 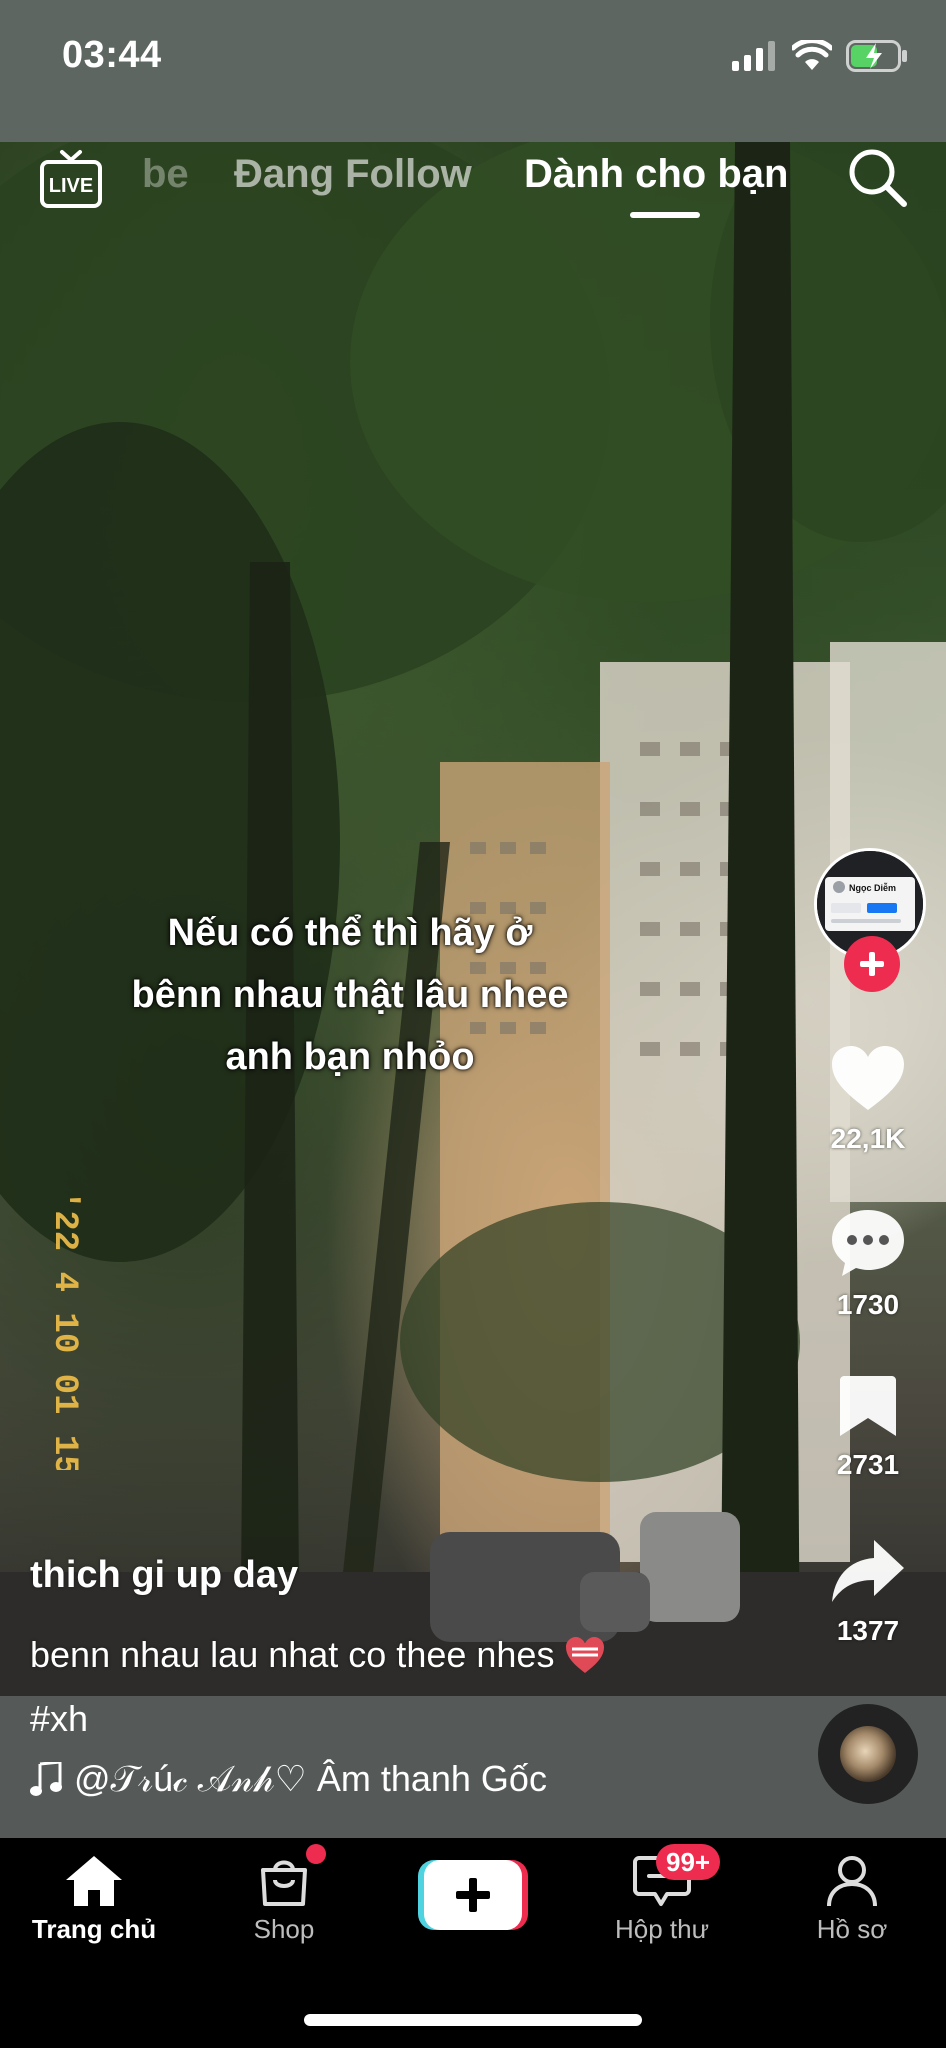 I want to click on avatar-name: Ngọc Diễm, so click(x=872, y=888).